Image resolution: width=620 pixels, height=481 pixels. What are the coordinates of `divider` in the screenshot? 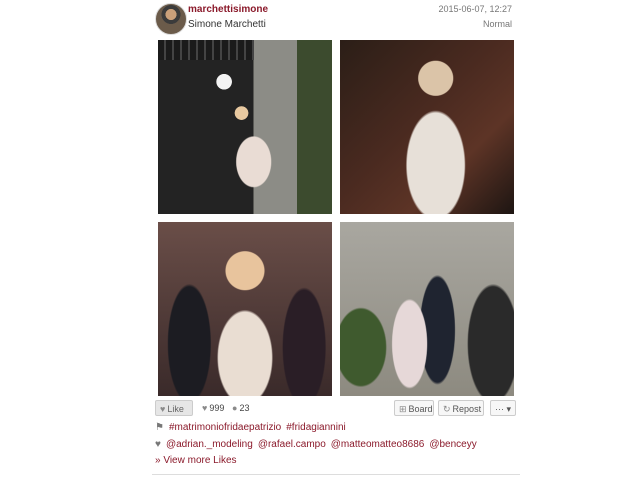 It's located at (336, 474).